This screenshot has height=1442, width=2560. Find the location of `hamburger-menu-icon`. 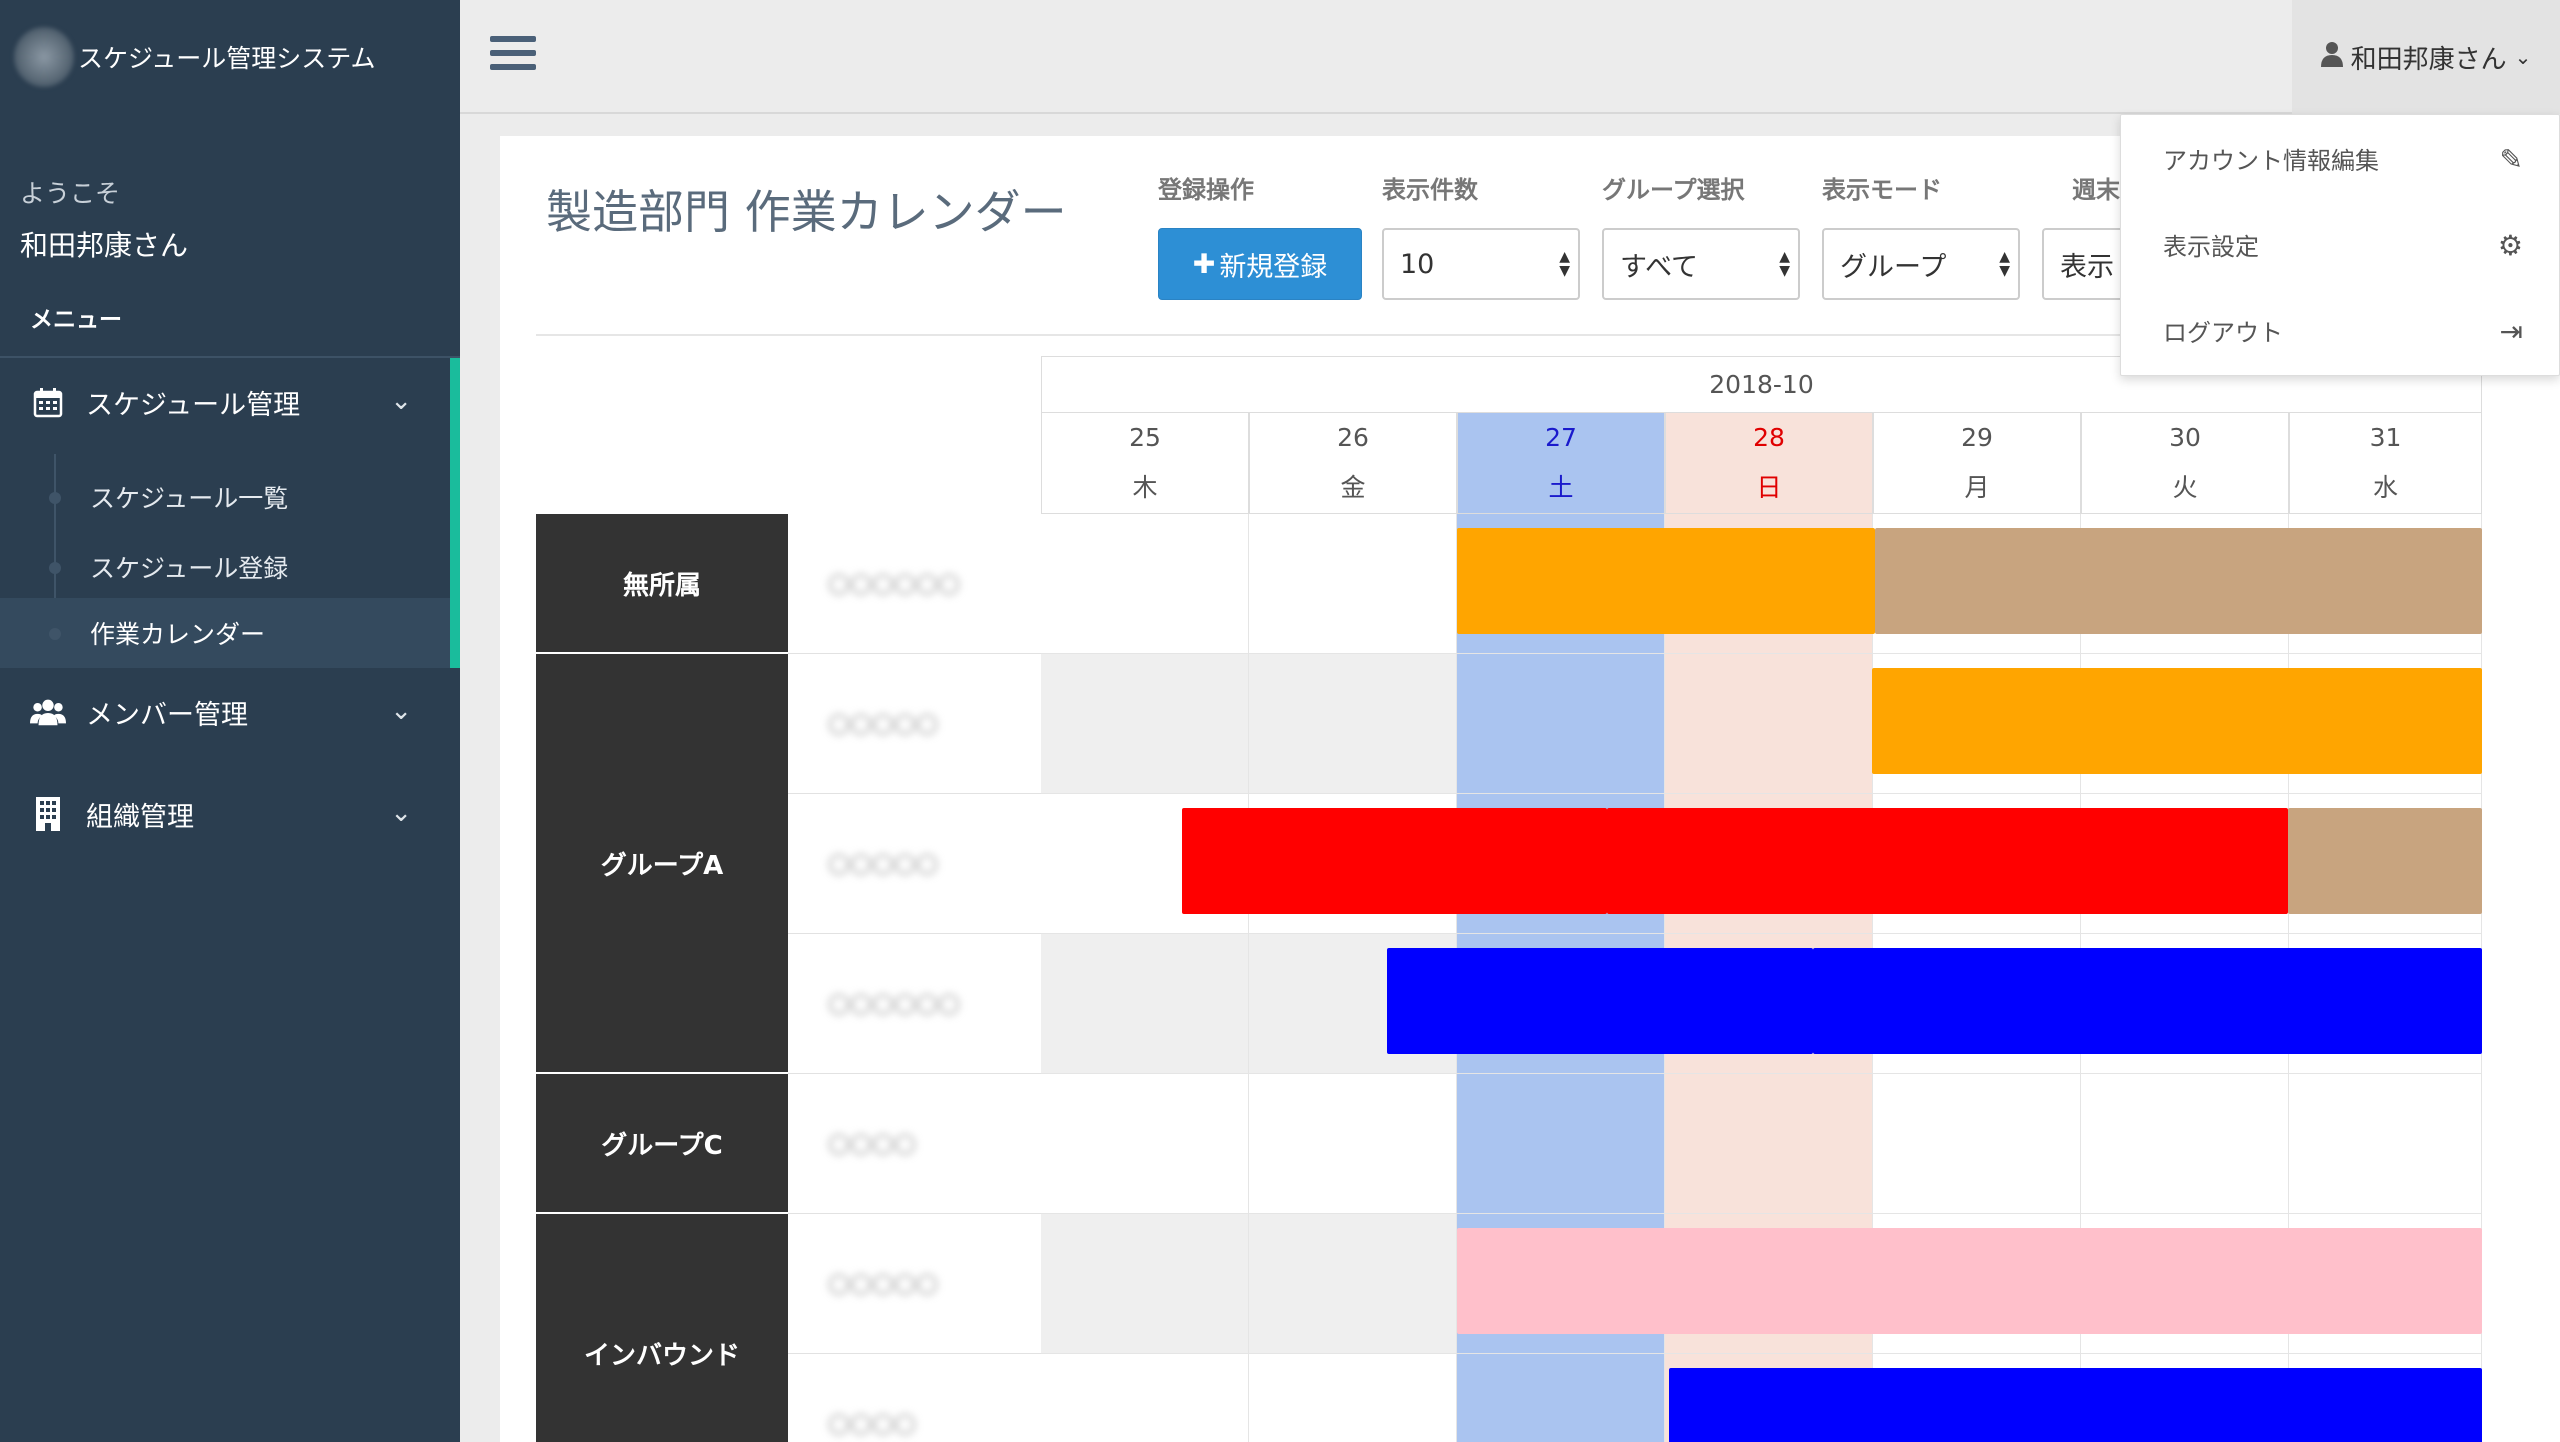

hamburger-menu-icon is located at coordinates (513, 56).